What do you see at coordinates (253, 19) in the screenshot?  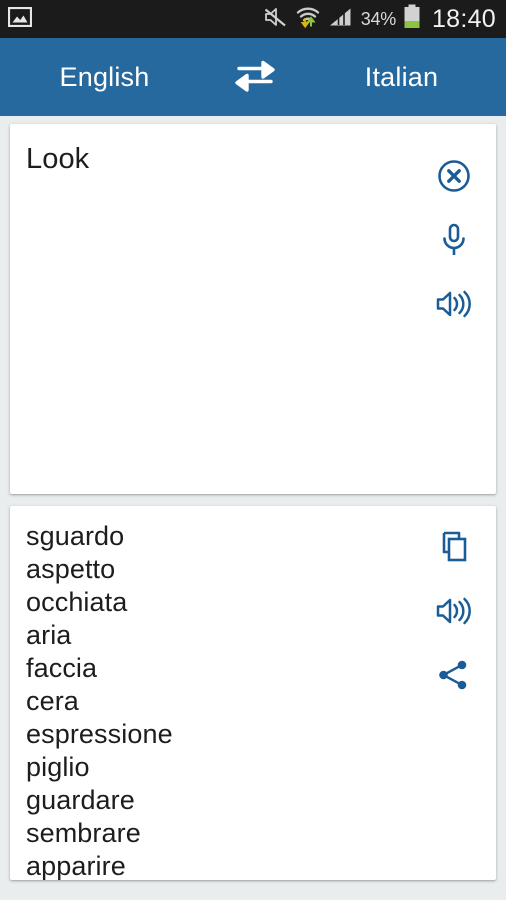 I see `status-bar: 34% 18:40` at bounding box center [253, 19].